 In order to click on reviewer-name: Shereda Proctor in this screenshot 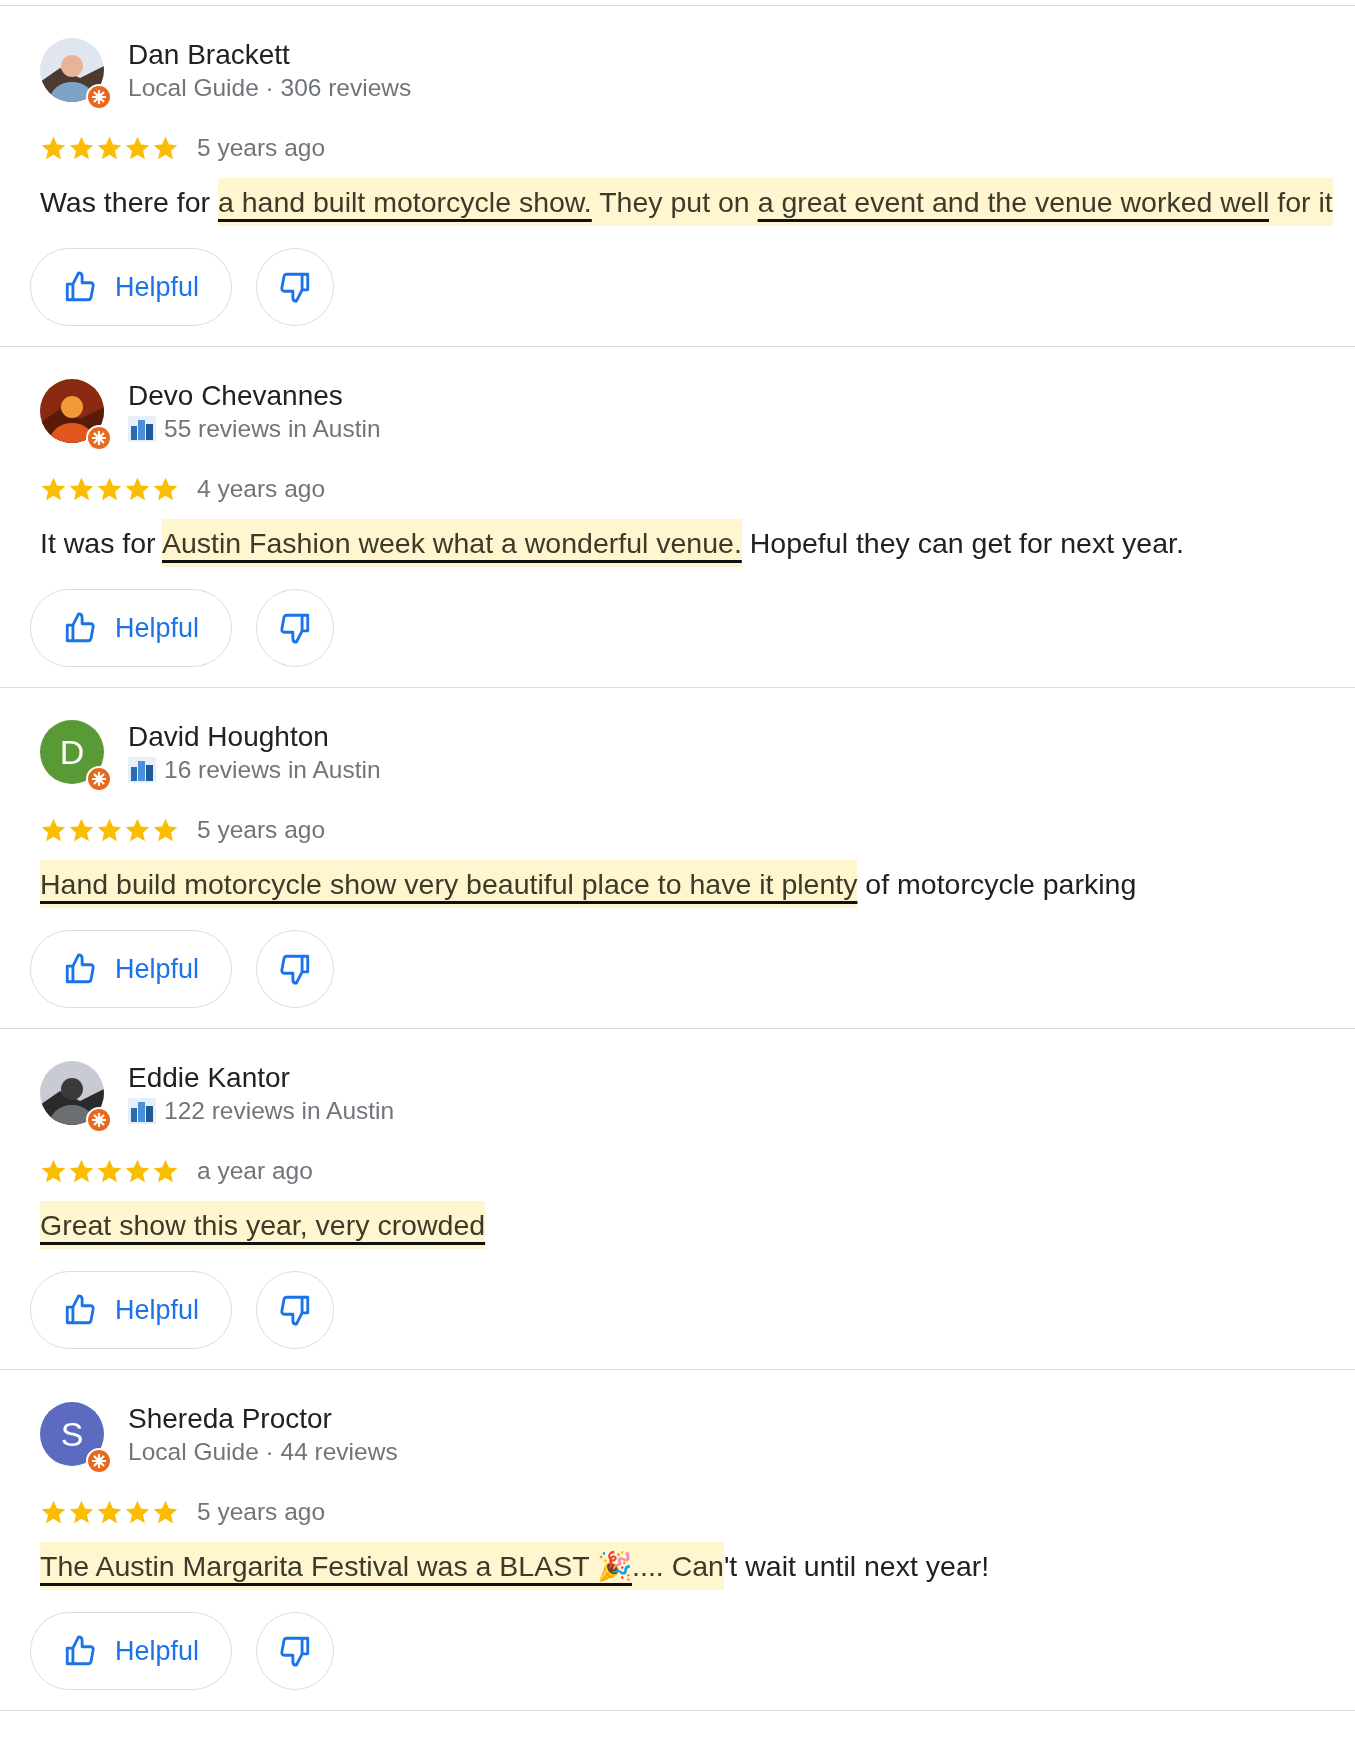, I will do `click(263, 1419)`.